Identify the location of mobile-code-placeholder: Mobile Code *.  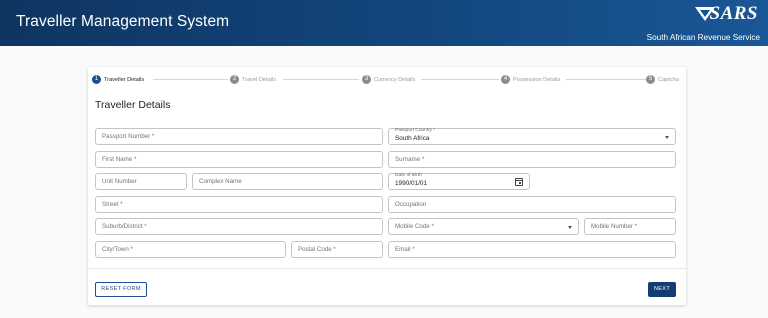
(414, 226).